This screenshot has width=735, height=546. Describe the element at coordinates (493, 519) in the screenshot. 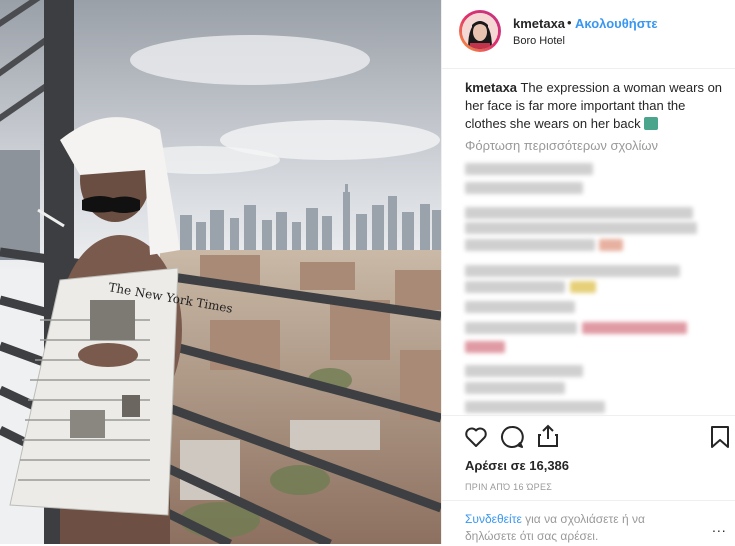

I see `login-link: Συνδεθείτε` at that location.